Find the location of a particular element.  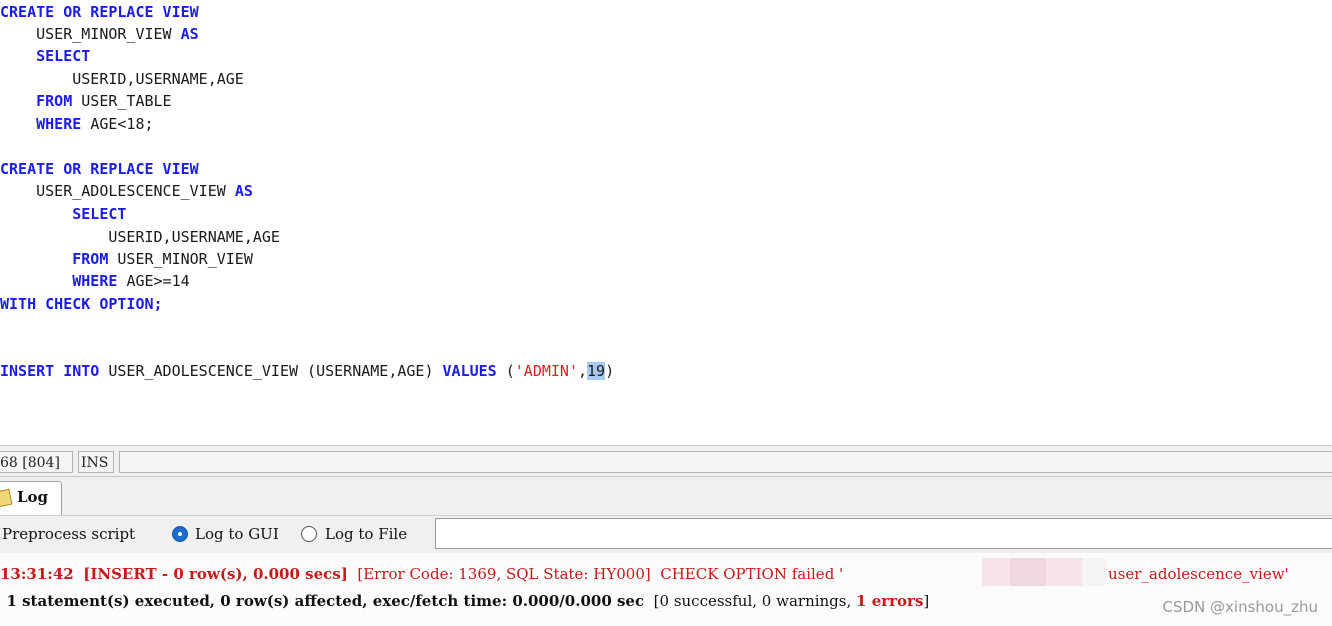

log-time: 13:31:42 is located at coordinates (37, 574).